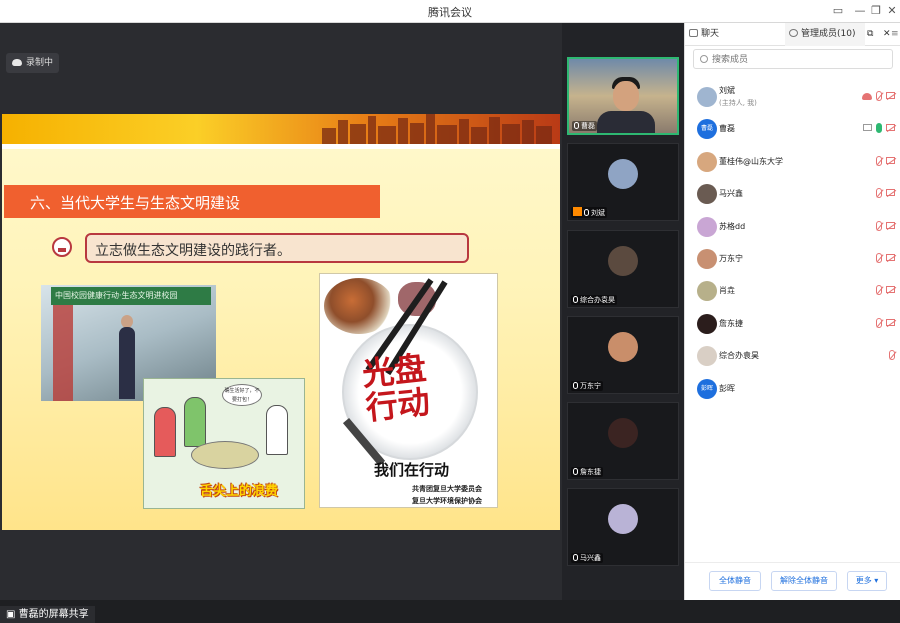 The height and width of the screenshot is (623, 900). Describe the element at coordinates (63, 353) in the screenshot. I see `photo-pillar` at that location.